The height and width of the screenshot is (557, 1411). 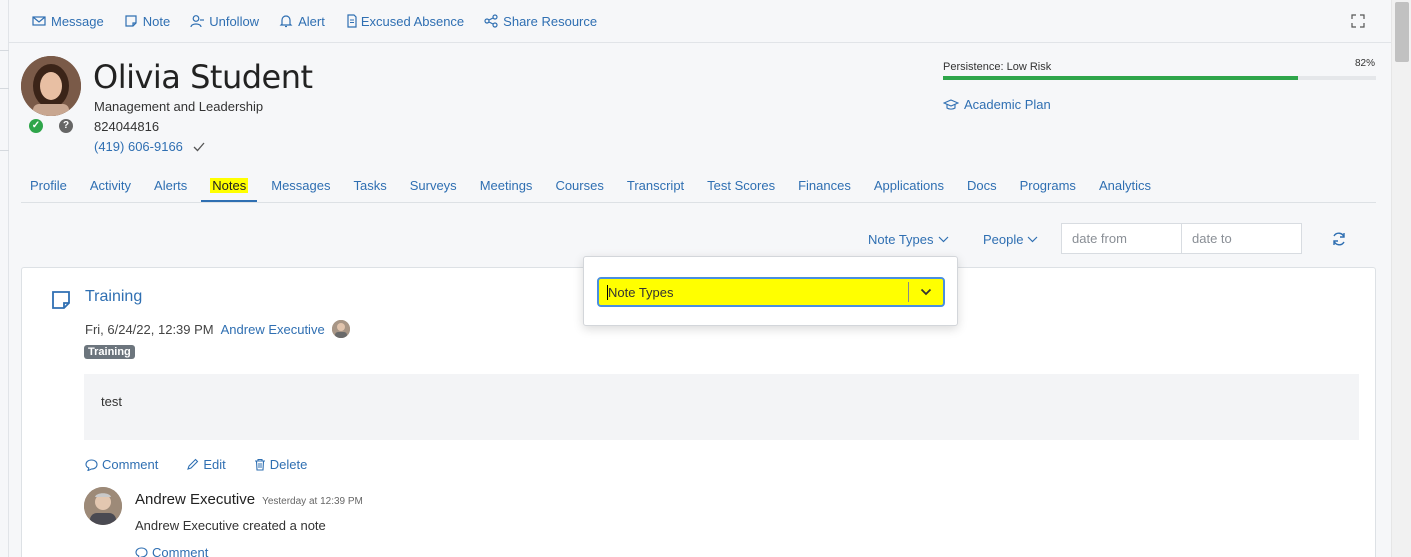 What do you see at coordinates (206, 464) in the screenshot?
I see `edit-button: Edit` at bounding box center [206, 464].